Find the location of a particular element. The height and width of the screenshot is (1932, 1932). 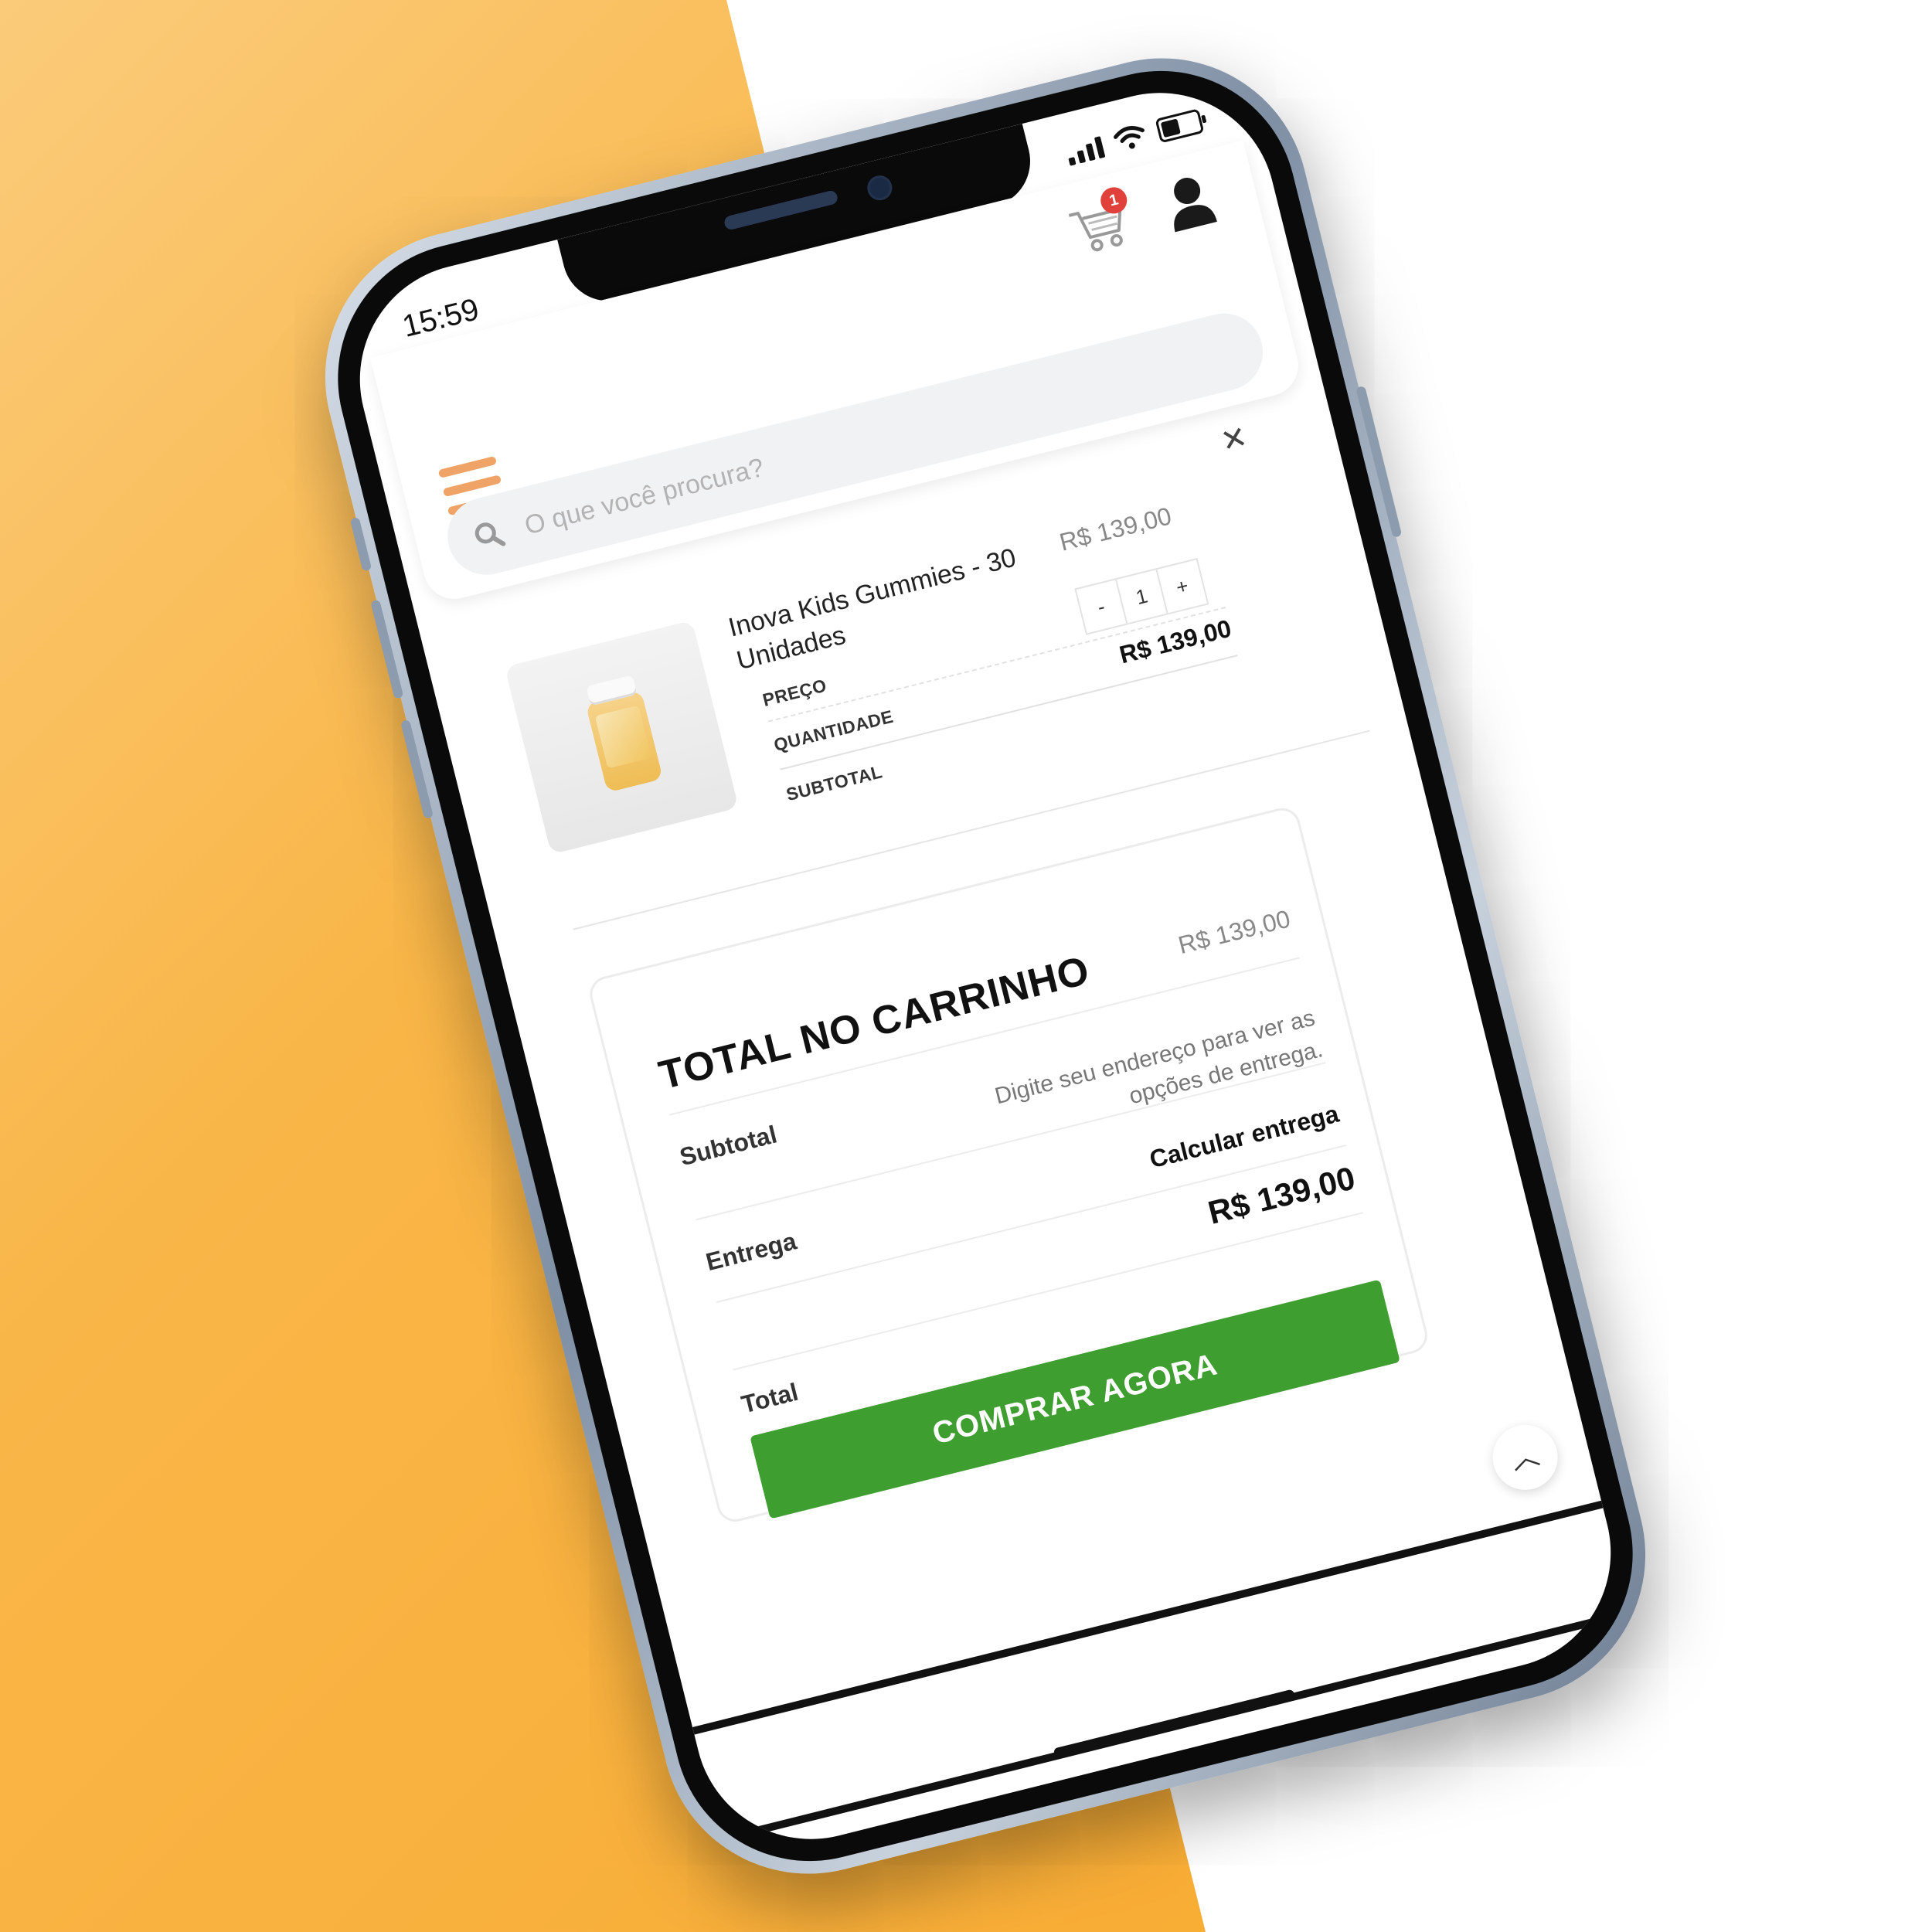

product-name: Inova Kids Gummies - 30 Unidades is located at coordinates (898, 603).